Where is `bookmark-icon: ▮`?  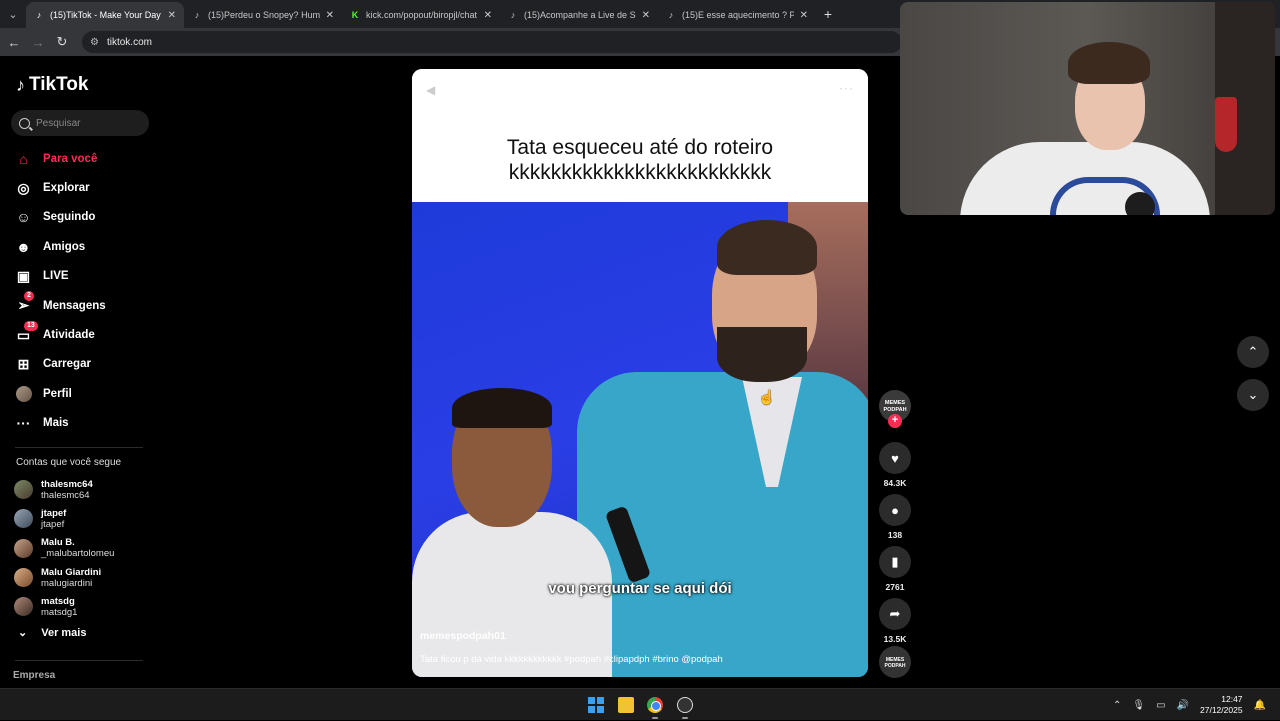
bookmark-icon: ▮ is located at coordinates (895, 562).